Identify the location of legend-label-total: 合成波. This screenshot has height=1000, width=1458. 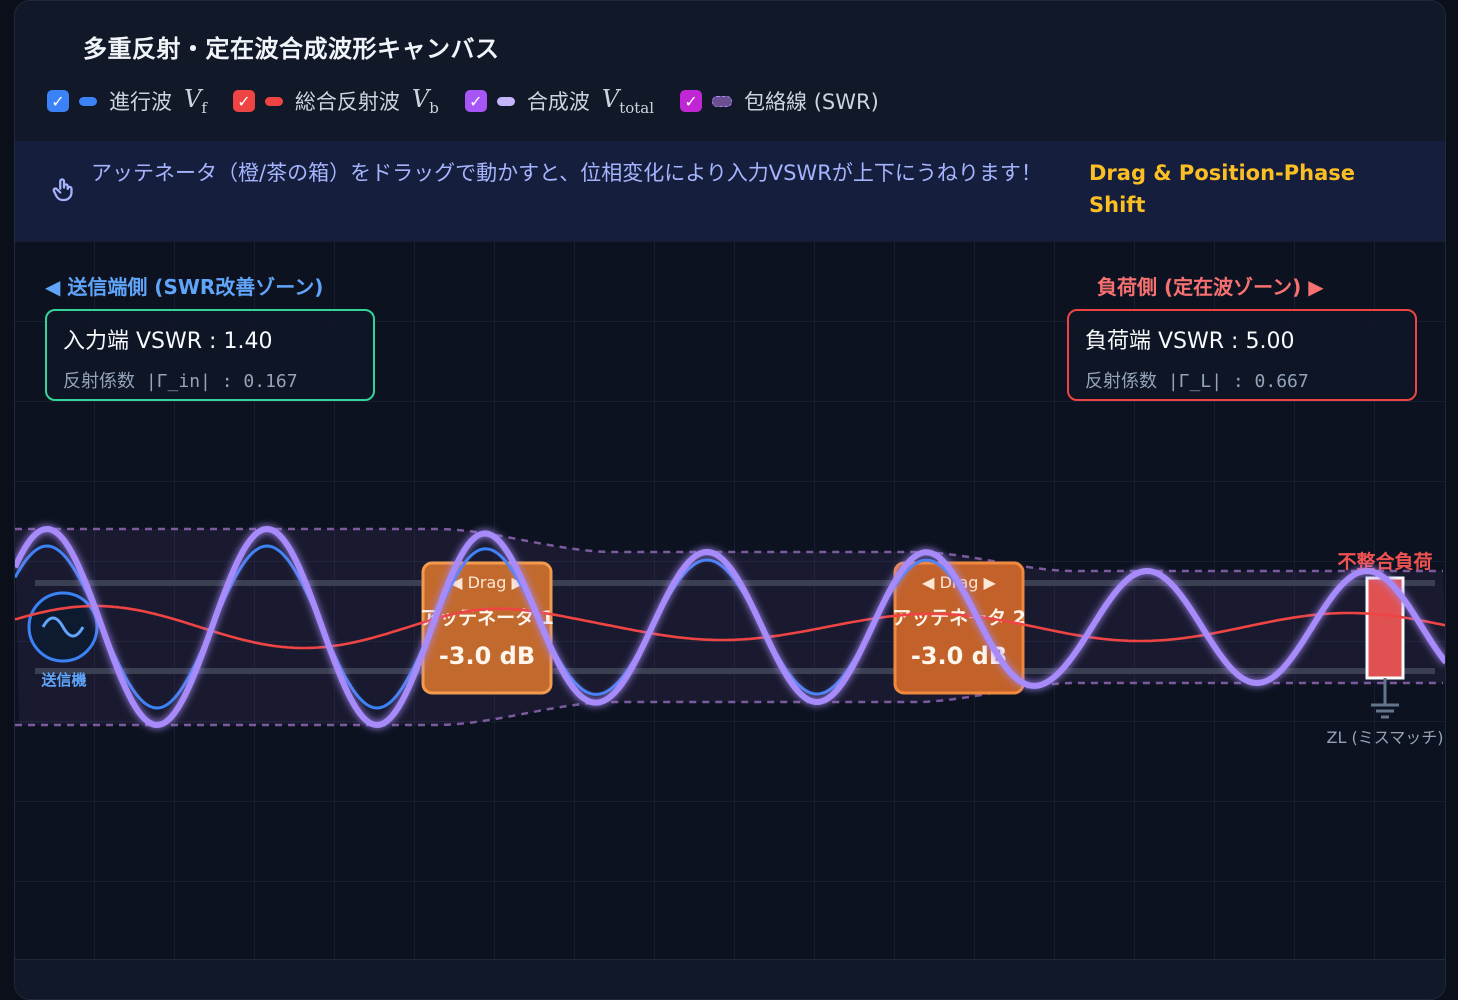
(558, 102).